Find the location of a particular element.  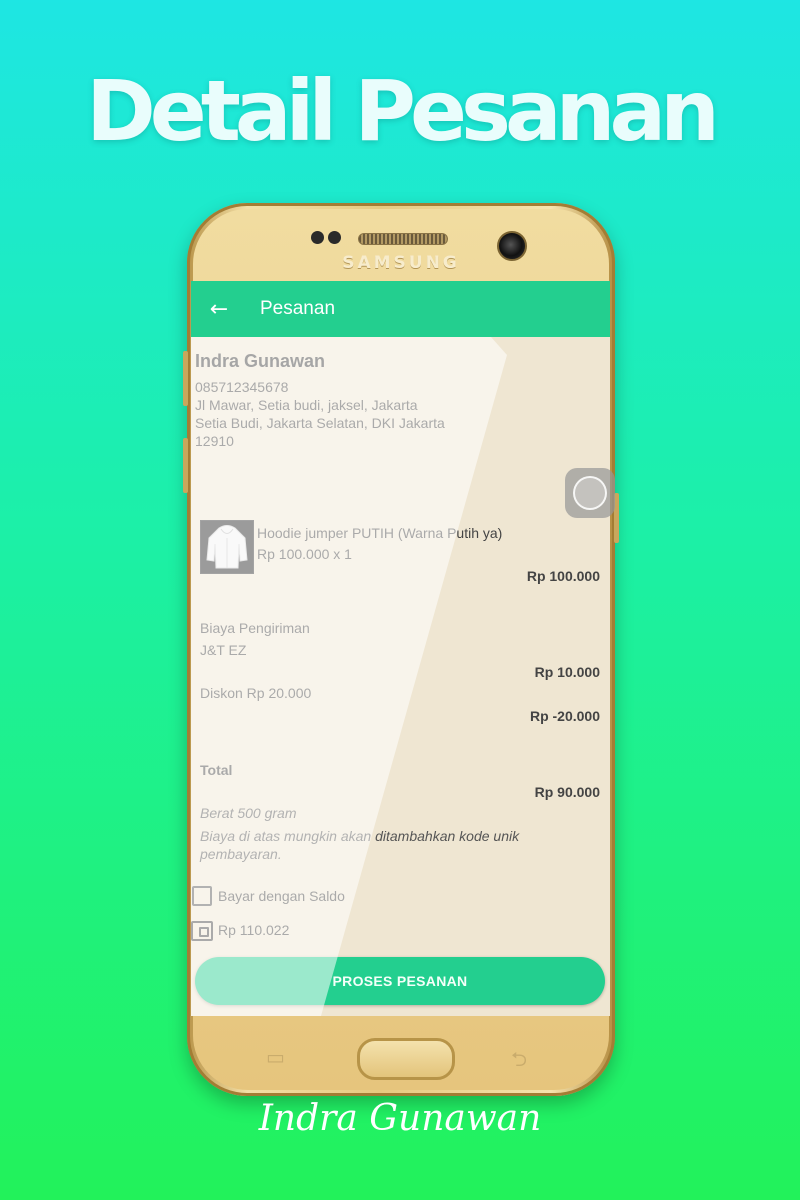

customer-name: Indra Gunawan is located at coordinates (260, 361).